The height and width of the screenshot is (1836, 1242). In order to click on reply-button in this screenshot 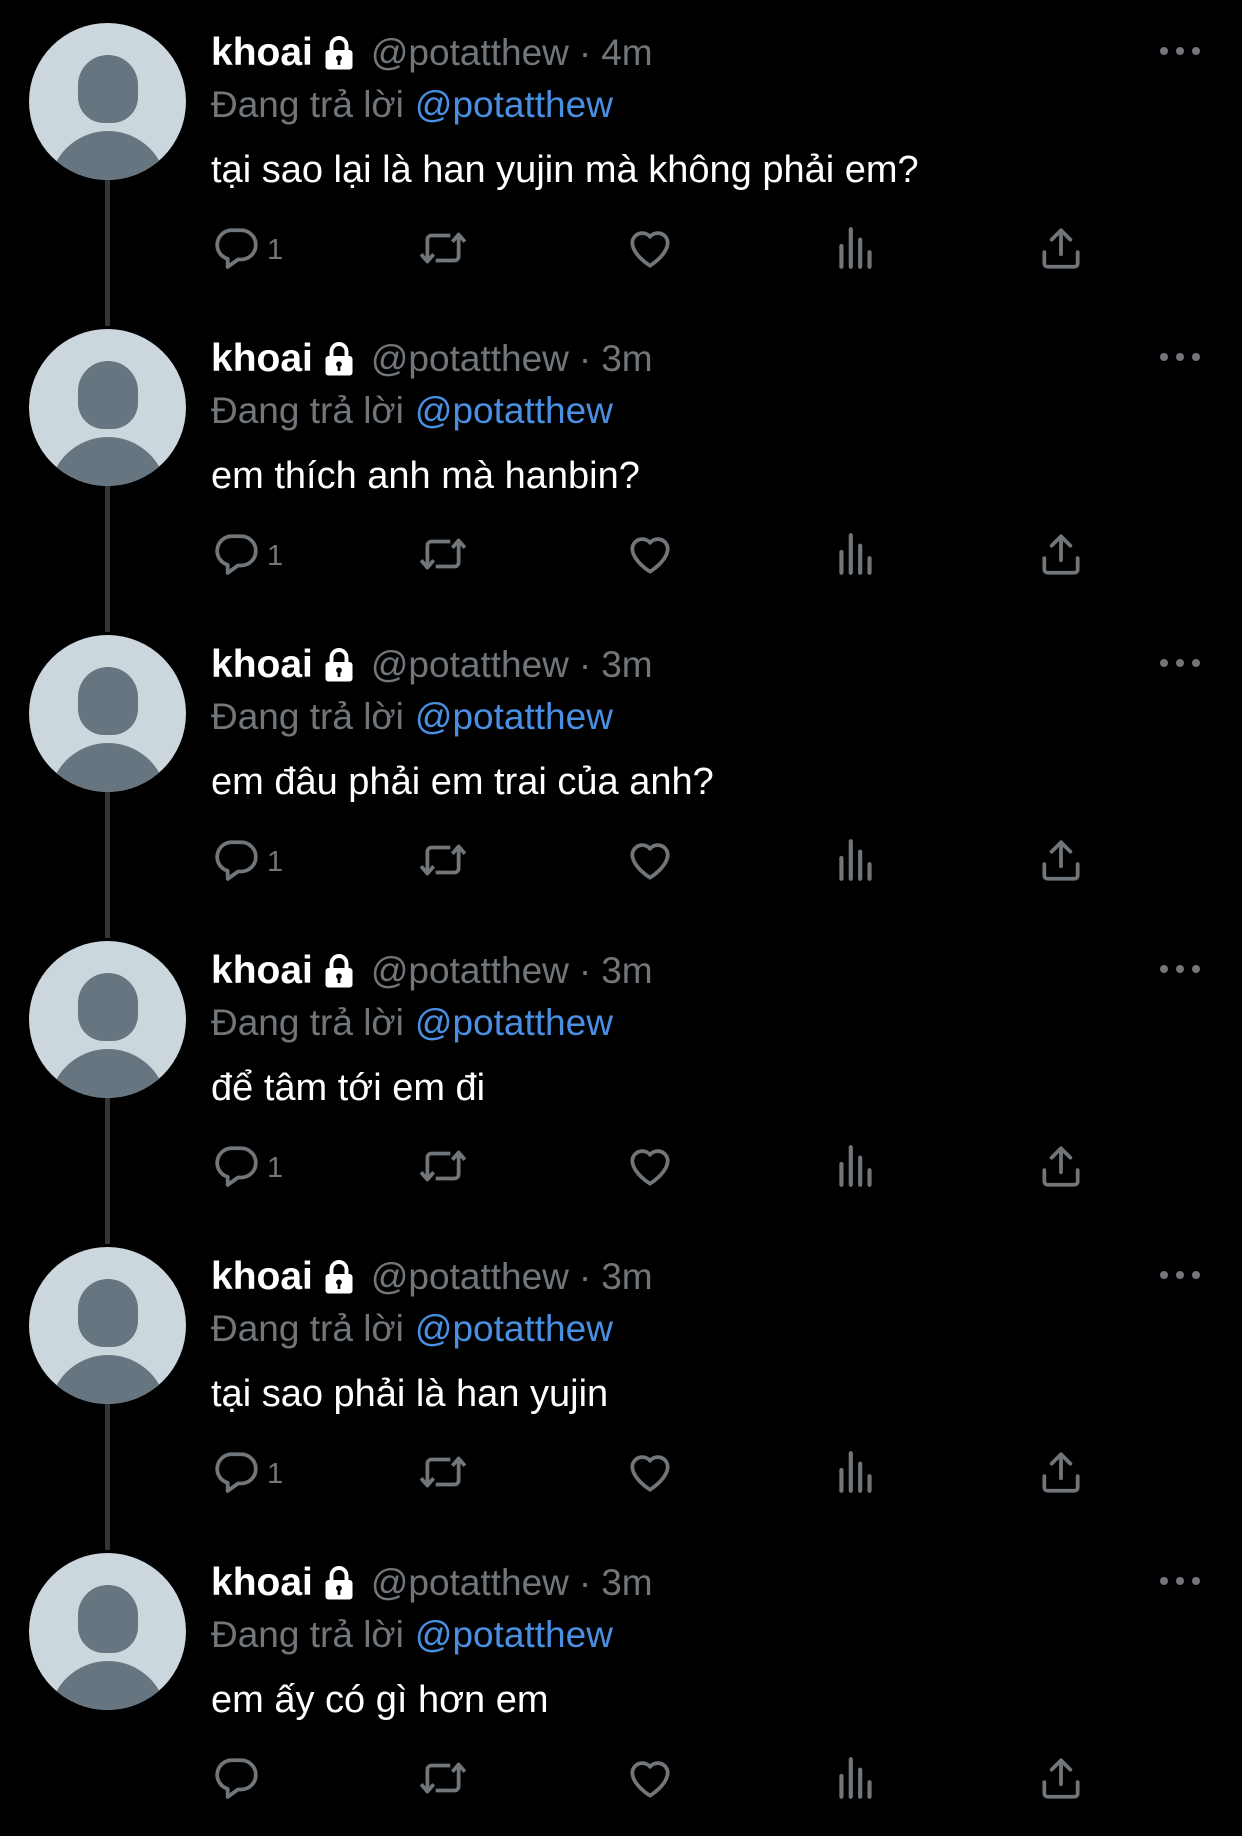, I will do `click(239, 1780)`.